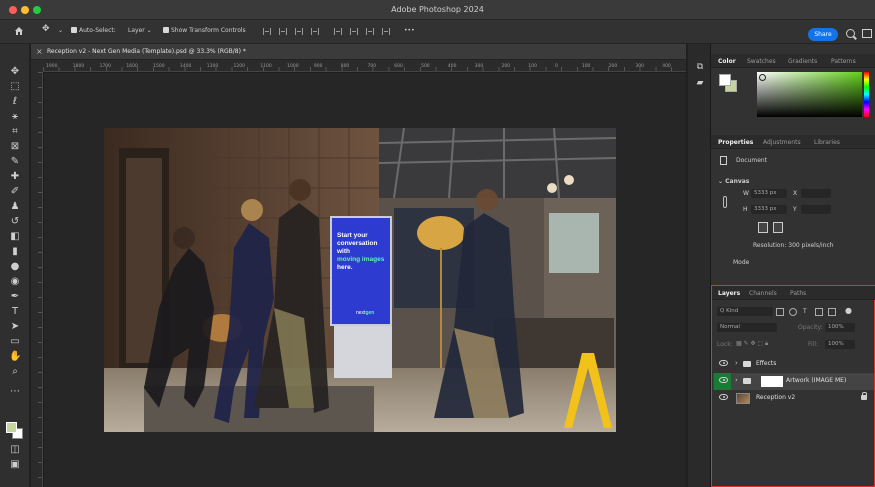 The height and width of the screenshot is (487, 875). What do you see at coordinates (819, 312) in the screenshot?
I see `filter-shape-icon` at bounding box center [819, 312].